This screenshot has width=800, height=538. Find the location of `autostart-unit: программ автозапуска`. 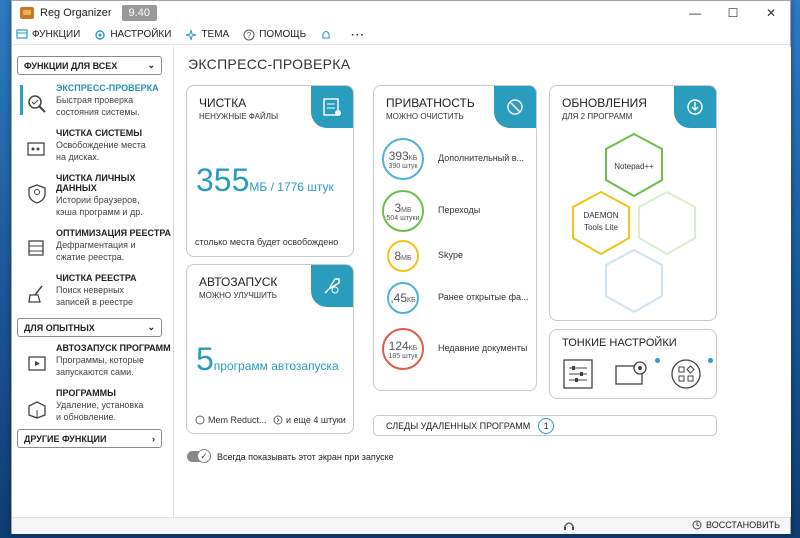

autostart-unit: программ автозапуска is located at coordinates (276, 366).